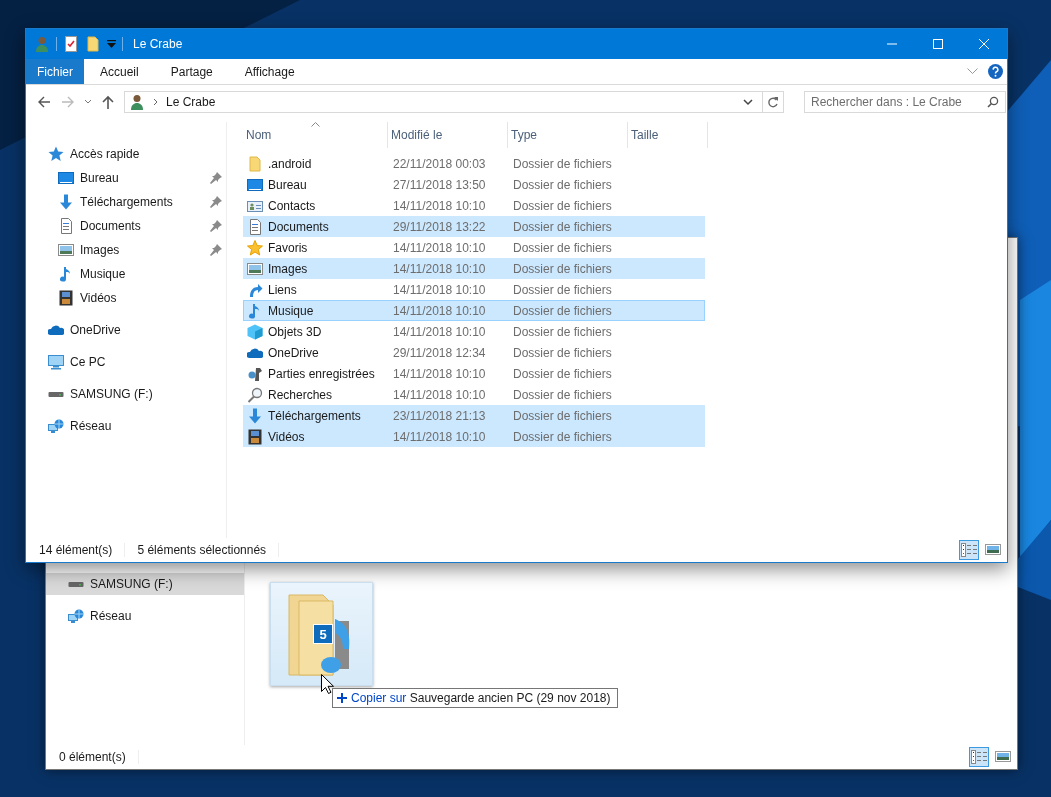 This screenshot has width=1051, height=797. Describe the element at coordinates (88, 101) in the screenshot. I see `chevron-down-icon` at that location.